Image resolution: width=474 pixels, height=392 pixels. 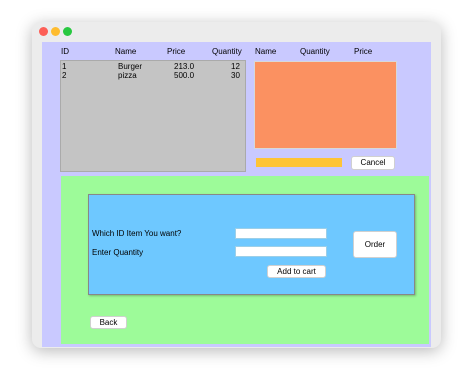 What do you see at coordinates (65, 51) in the screenshot?
I see `menu-header-id: ID` at bounding box center [65, 51].